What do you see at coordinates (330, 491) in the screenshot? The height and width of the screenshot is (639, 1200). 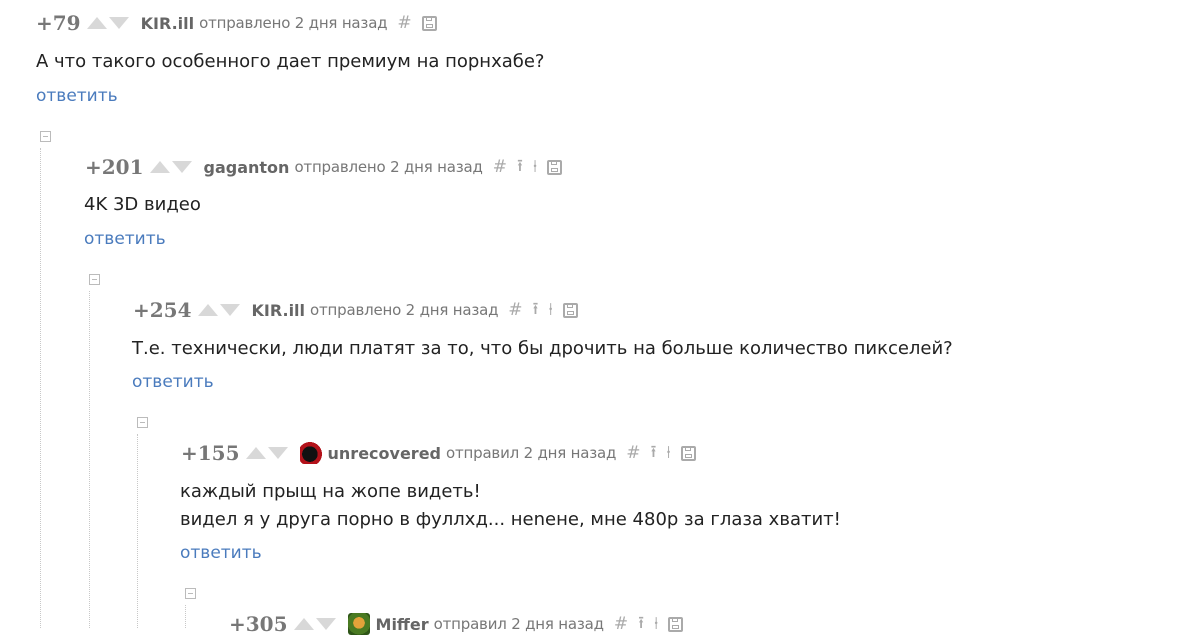 I see `comment-text-line: каждый прыщ на жопе видеть!` at bounding box center [330, 491].